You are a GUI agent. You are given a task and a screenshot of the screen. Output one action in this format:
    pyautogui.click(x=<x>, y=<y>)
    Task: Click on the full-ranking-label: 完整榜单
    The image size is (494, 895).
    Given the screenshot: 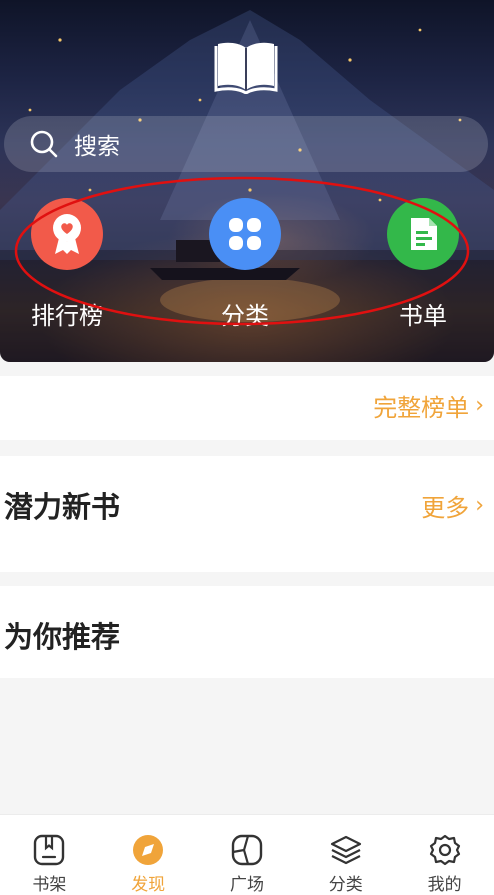 What is the action you would take?
    pyautogui.click(x=421, y=408)
    